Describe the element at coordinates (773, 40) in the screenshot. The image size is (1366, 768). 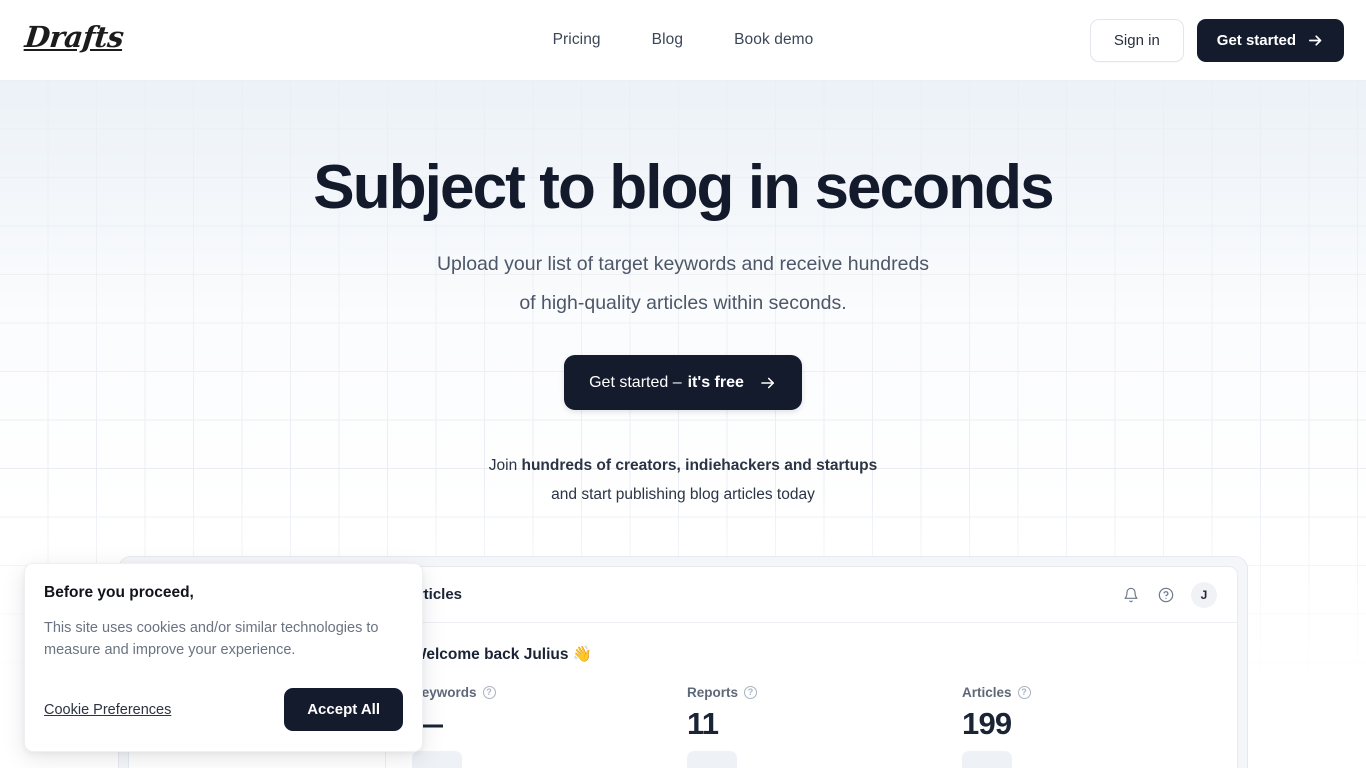
I see `nav-item-book-demo: Book demo` at that location.